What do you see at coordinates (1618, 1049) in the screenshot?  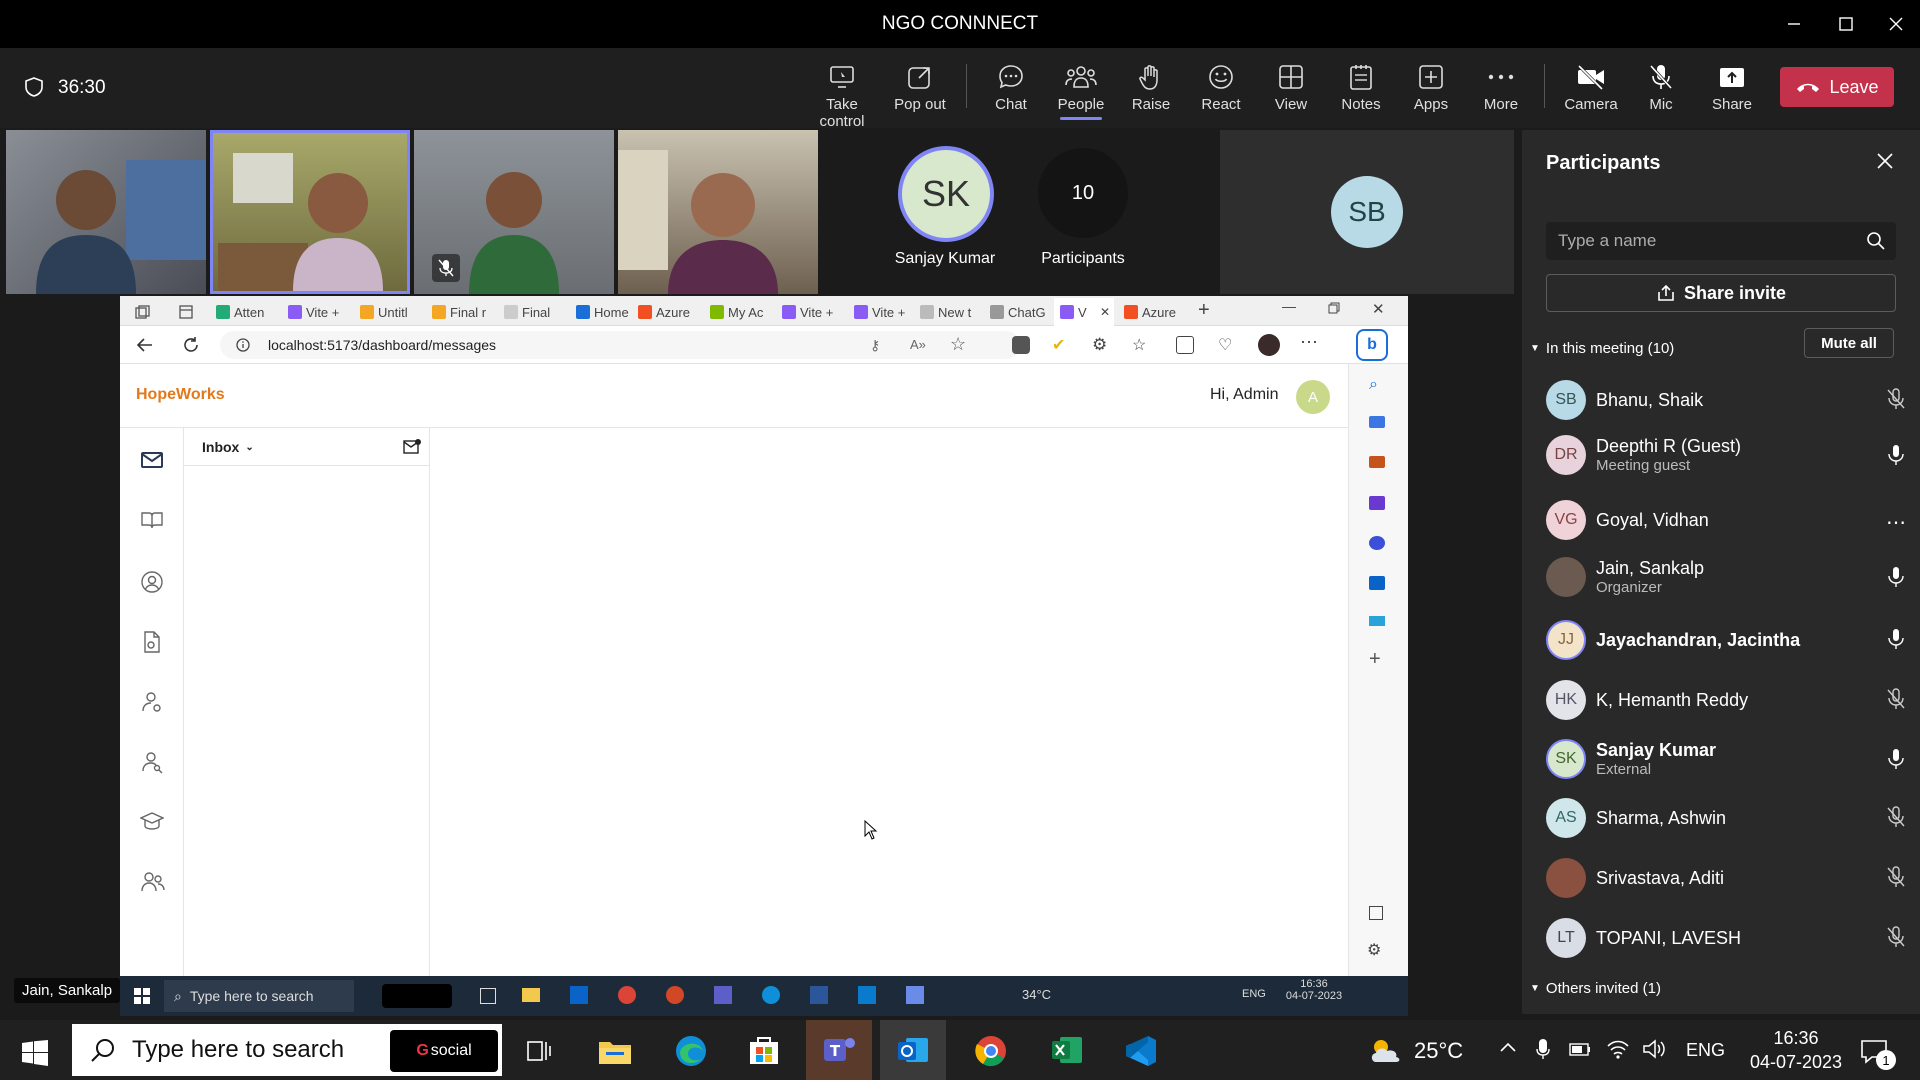 I see `wifi-icon` at bounding box center [1618, 1049].